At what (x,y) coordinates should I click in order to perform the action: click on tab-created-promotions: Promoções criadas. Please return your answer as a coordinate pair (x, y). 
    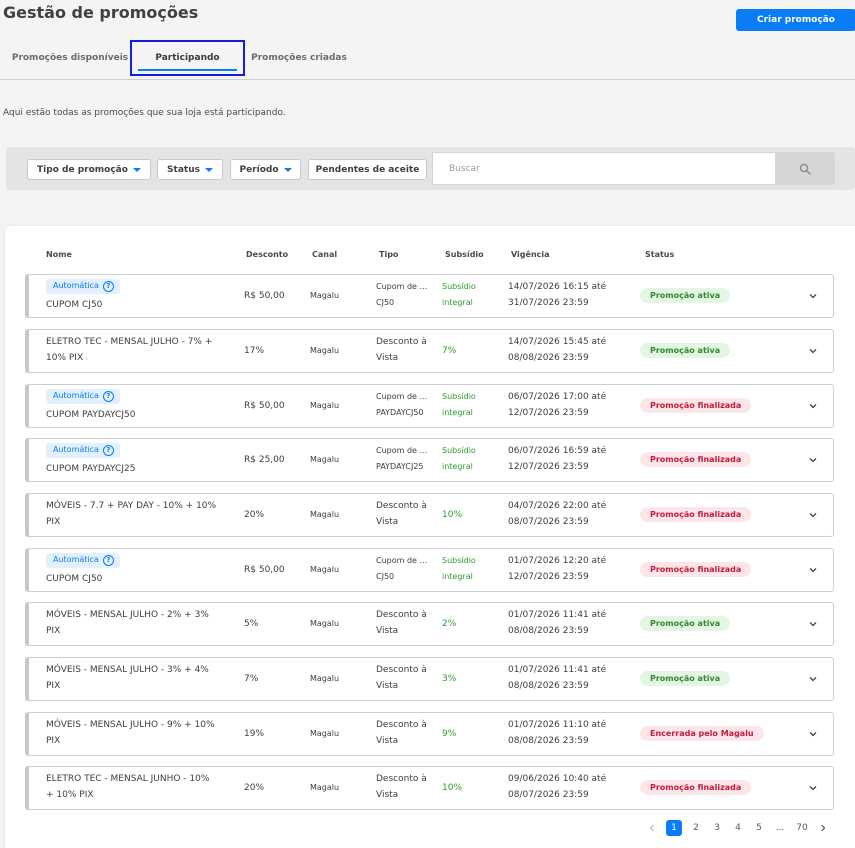
    Looking at the image, I should click on (299, 58).